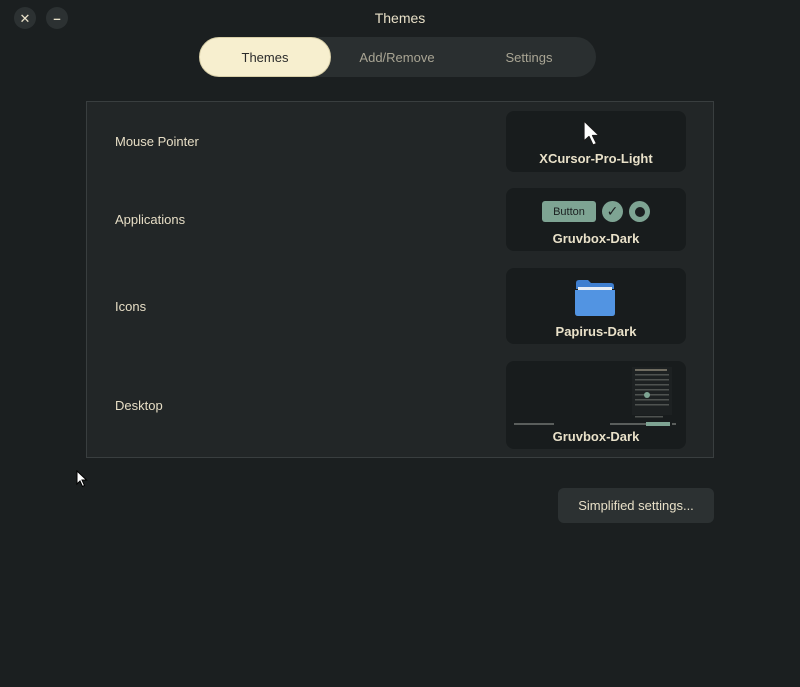  Describe the element at coordinates (157, 141) in the screenshot. I see `mouse-pointer-label: Mouse Pointer` at that location.